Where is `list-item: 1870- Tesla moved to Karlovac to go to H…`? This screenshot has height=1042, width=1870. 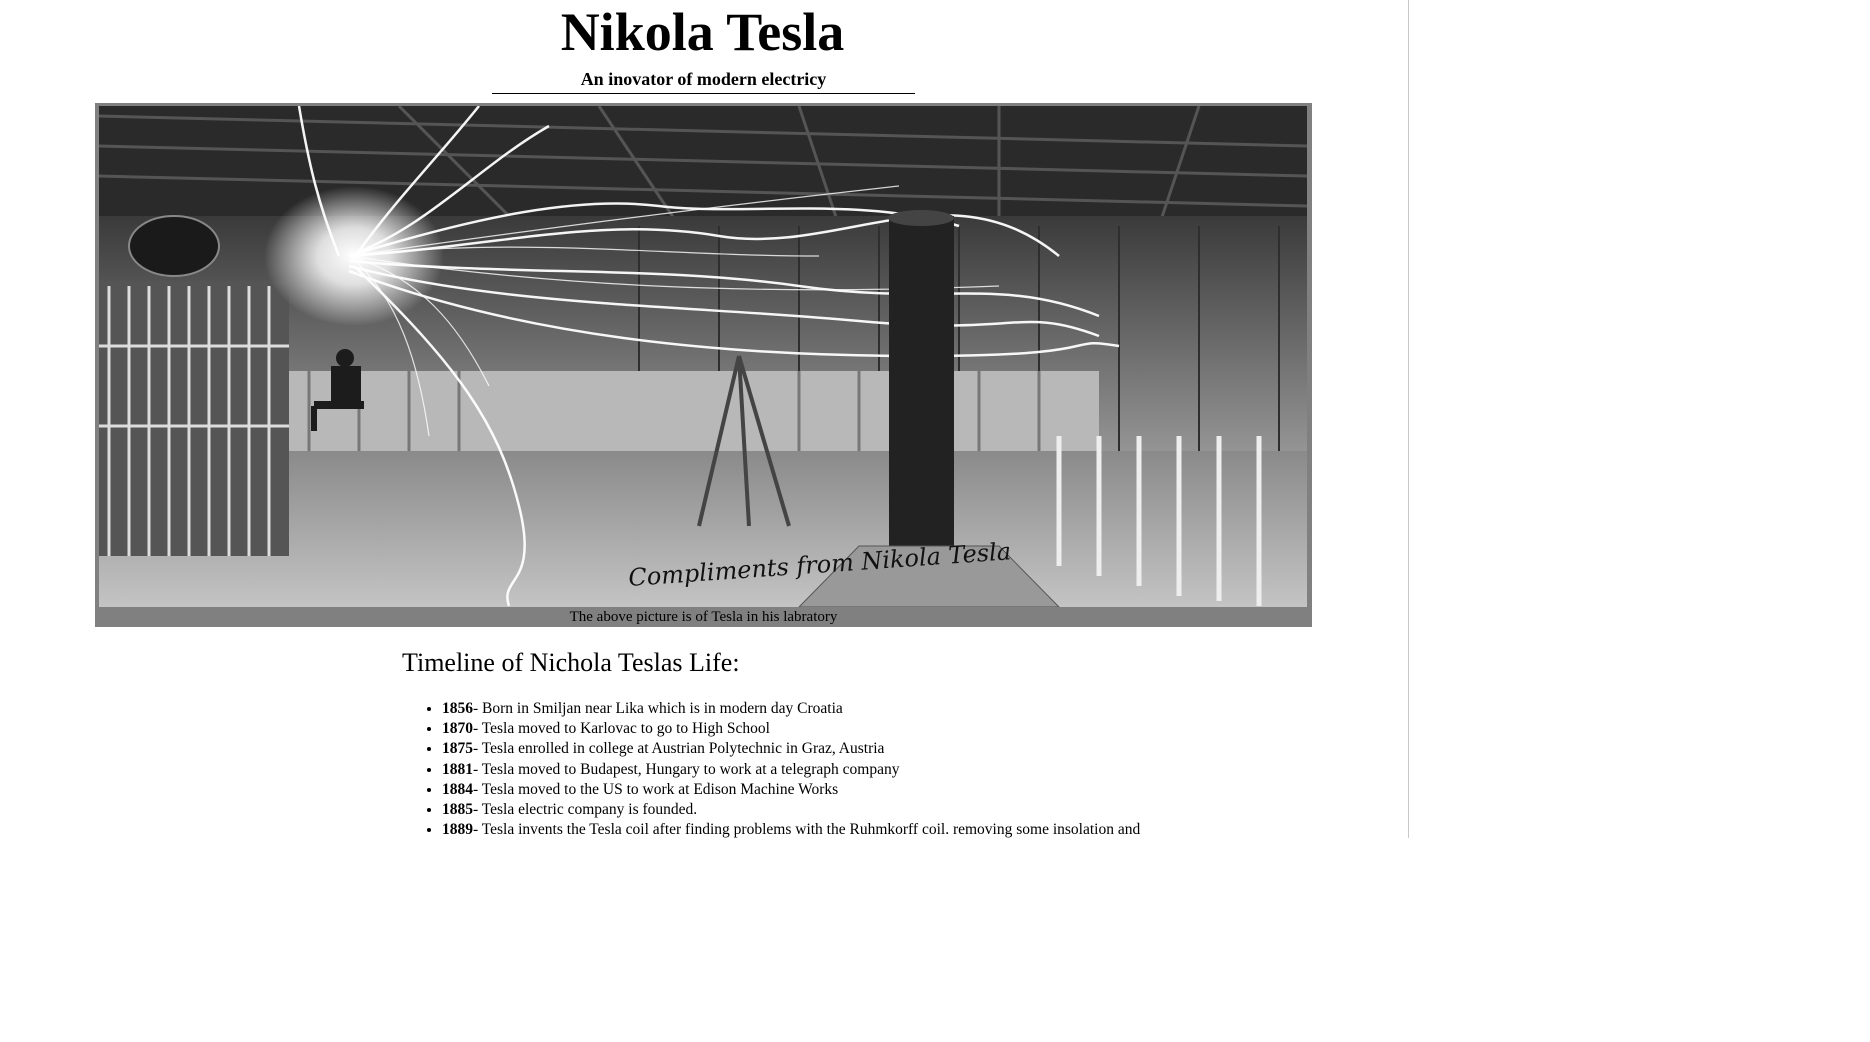 list-item: 1870- Tesla moved to Karlovac to go to H… is located at coordinates (902, 729).